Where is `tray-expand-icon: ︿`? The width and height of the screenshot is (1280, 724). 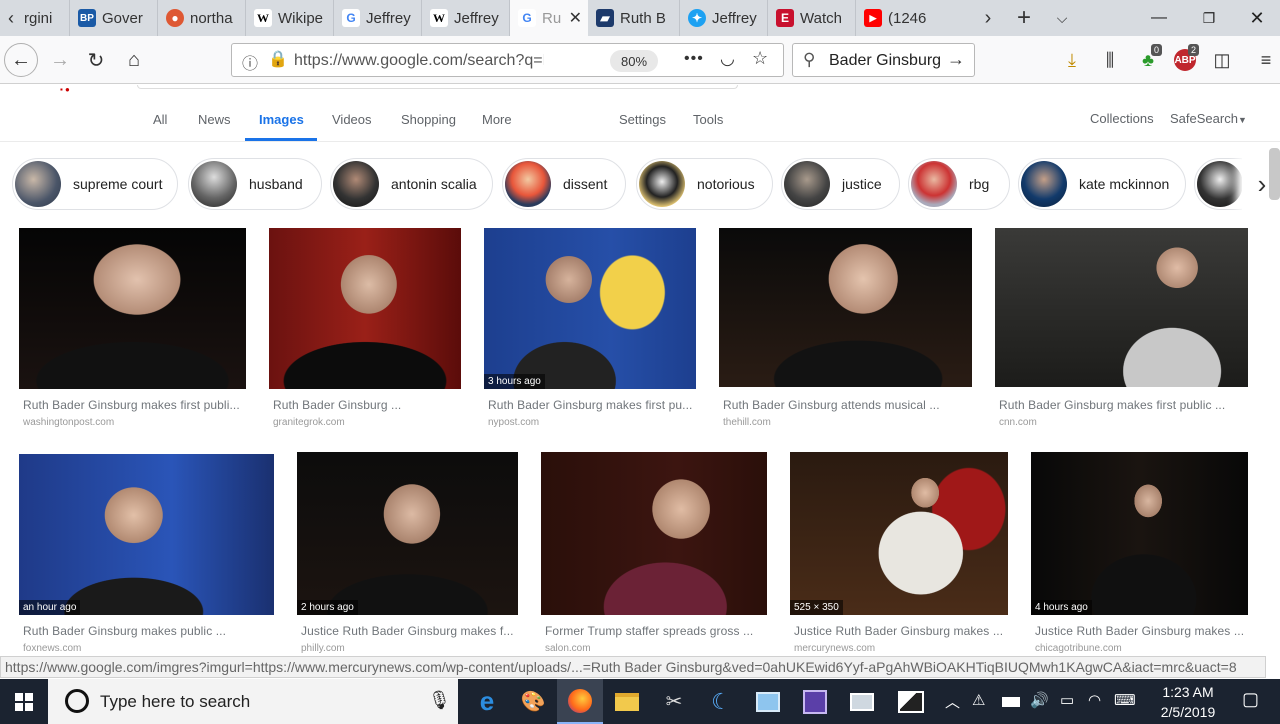
tray-expand-icon: ︿ is located at coordinates (952, 701).